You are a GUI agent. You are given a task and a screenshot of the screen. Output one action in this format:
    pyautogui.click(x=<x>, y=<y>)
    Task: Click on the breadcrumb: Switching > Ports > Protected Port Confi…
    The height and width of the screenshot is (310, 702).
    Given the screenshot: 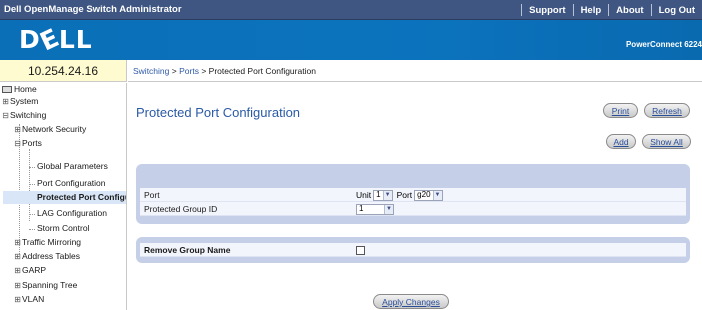 What is the action you would take?
    pyautogui.click(x=415, y=71)
    